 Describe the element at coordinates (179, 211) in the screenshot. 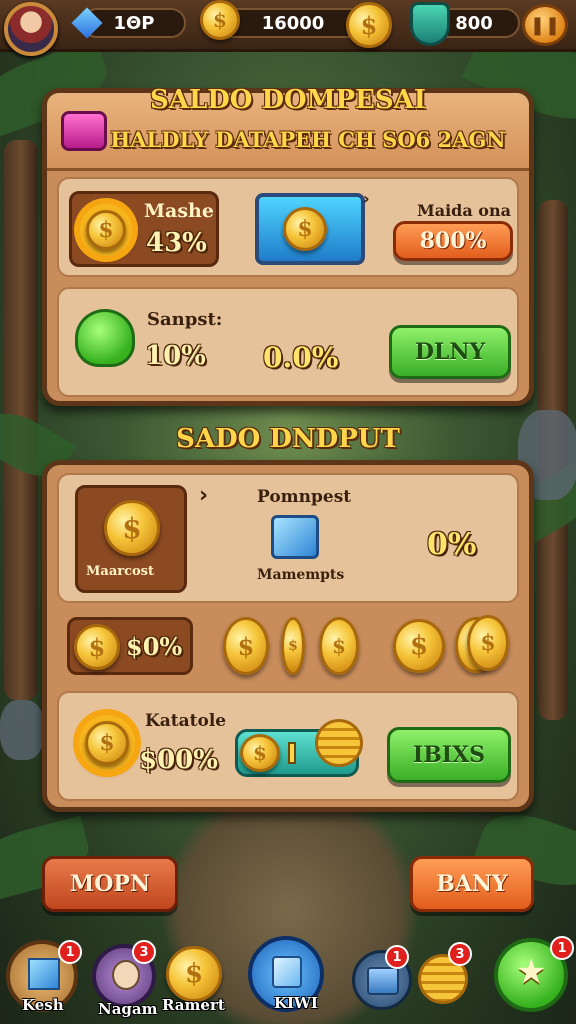

I see `bonus-label: Mashe` at that location.